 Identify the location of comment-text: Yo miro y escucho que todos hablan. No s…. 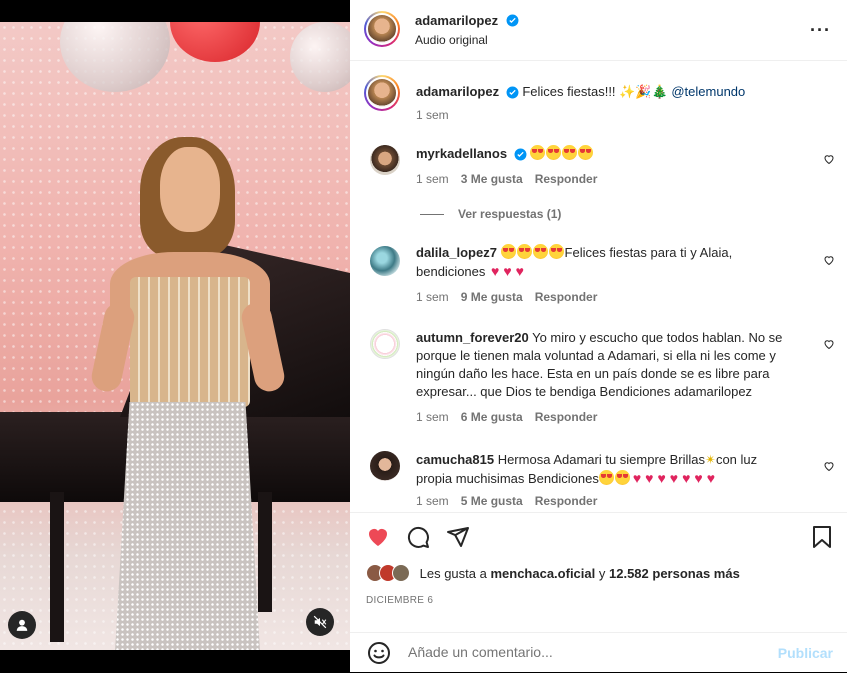
(657, 337).